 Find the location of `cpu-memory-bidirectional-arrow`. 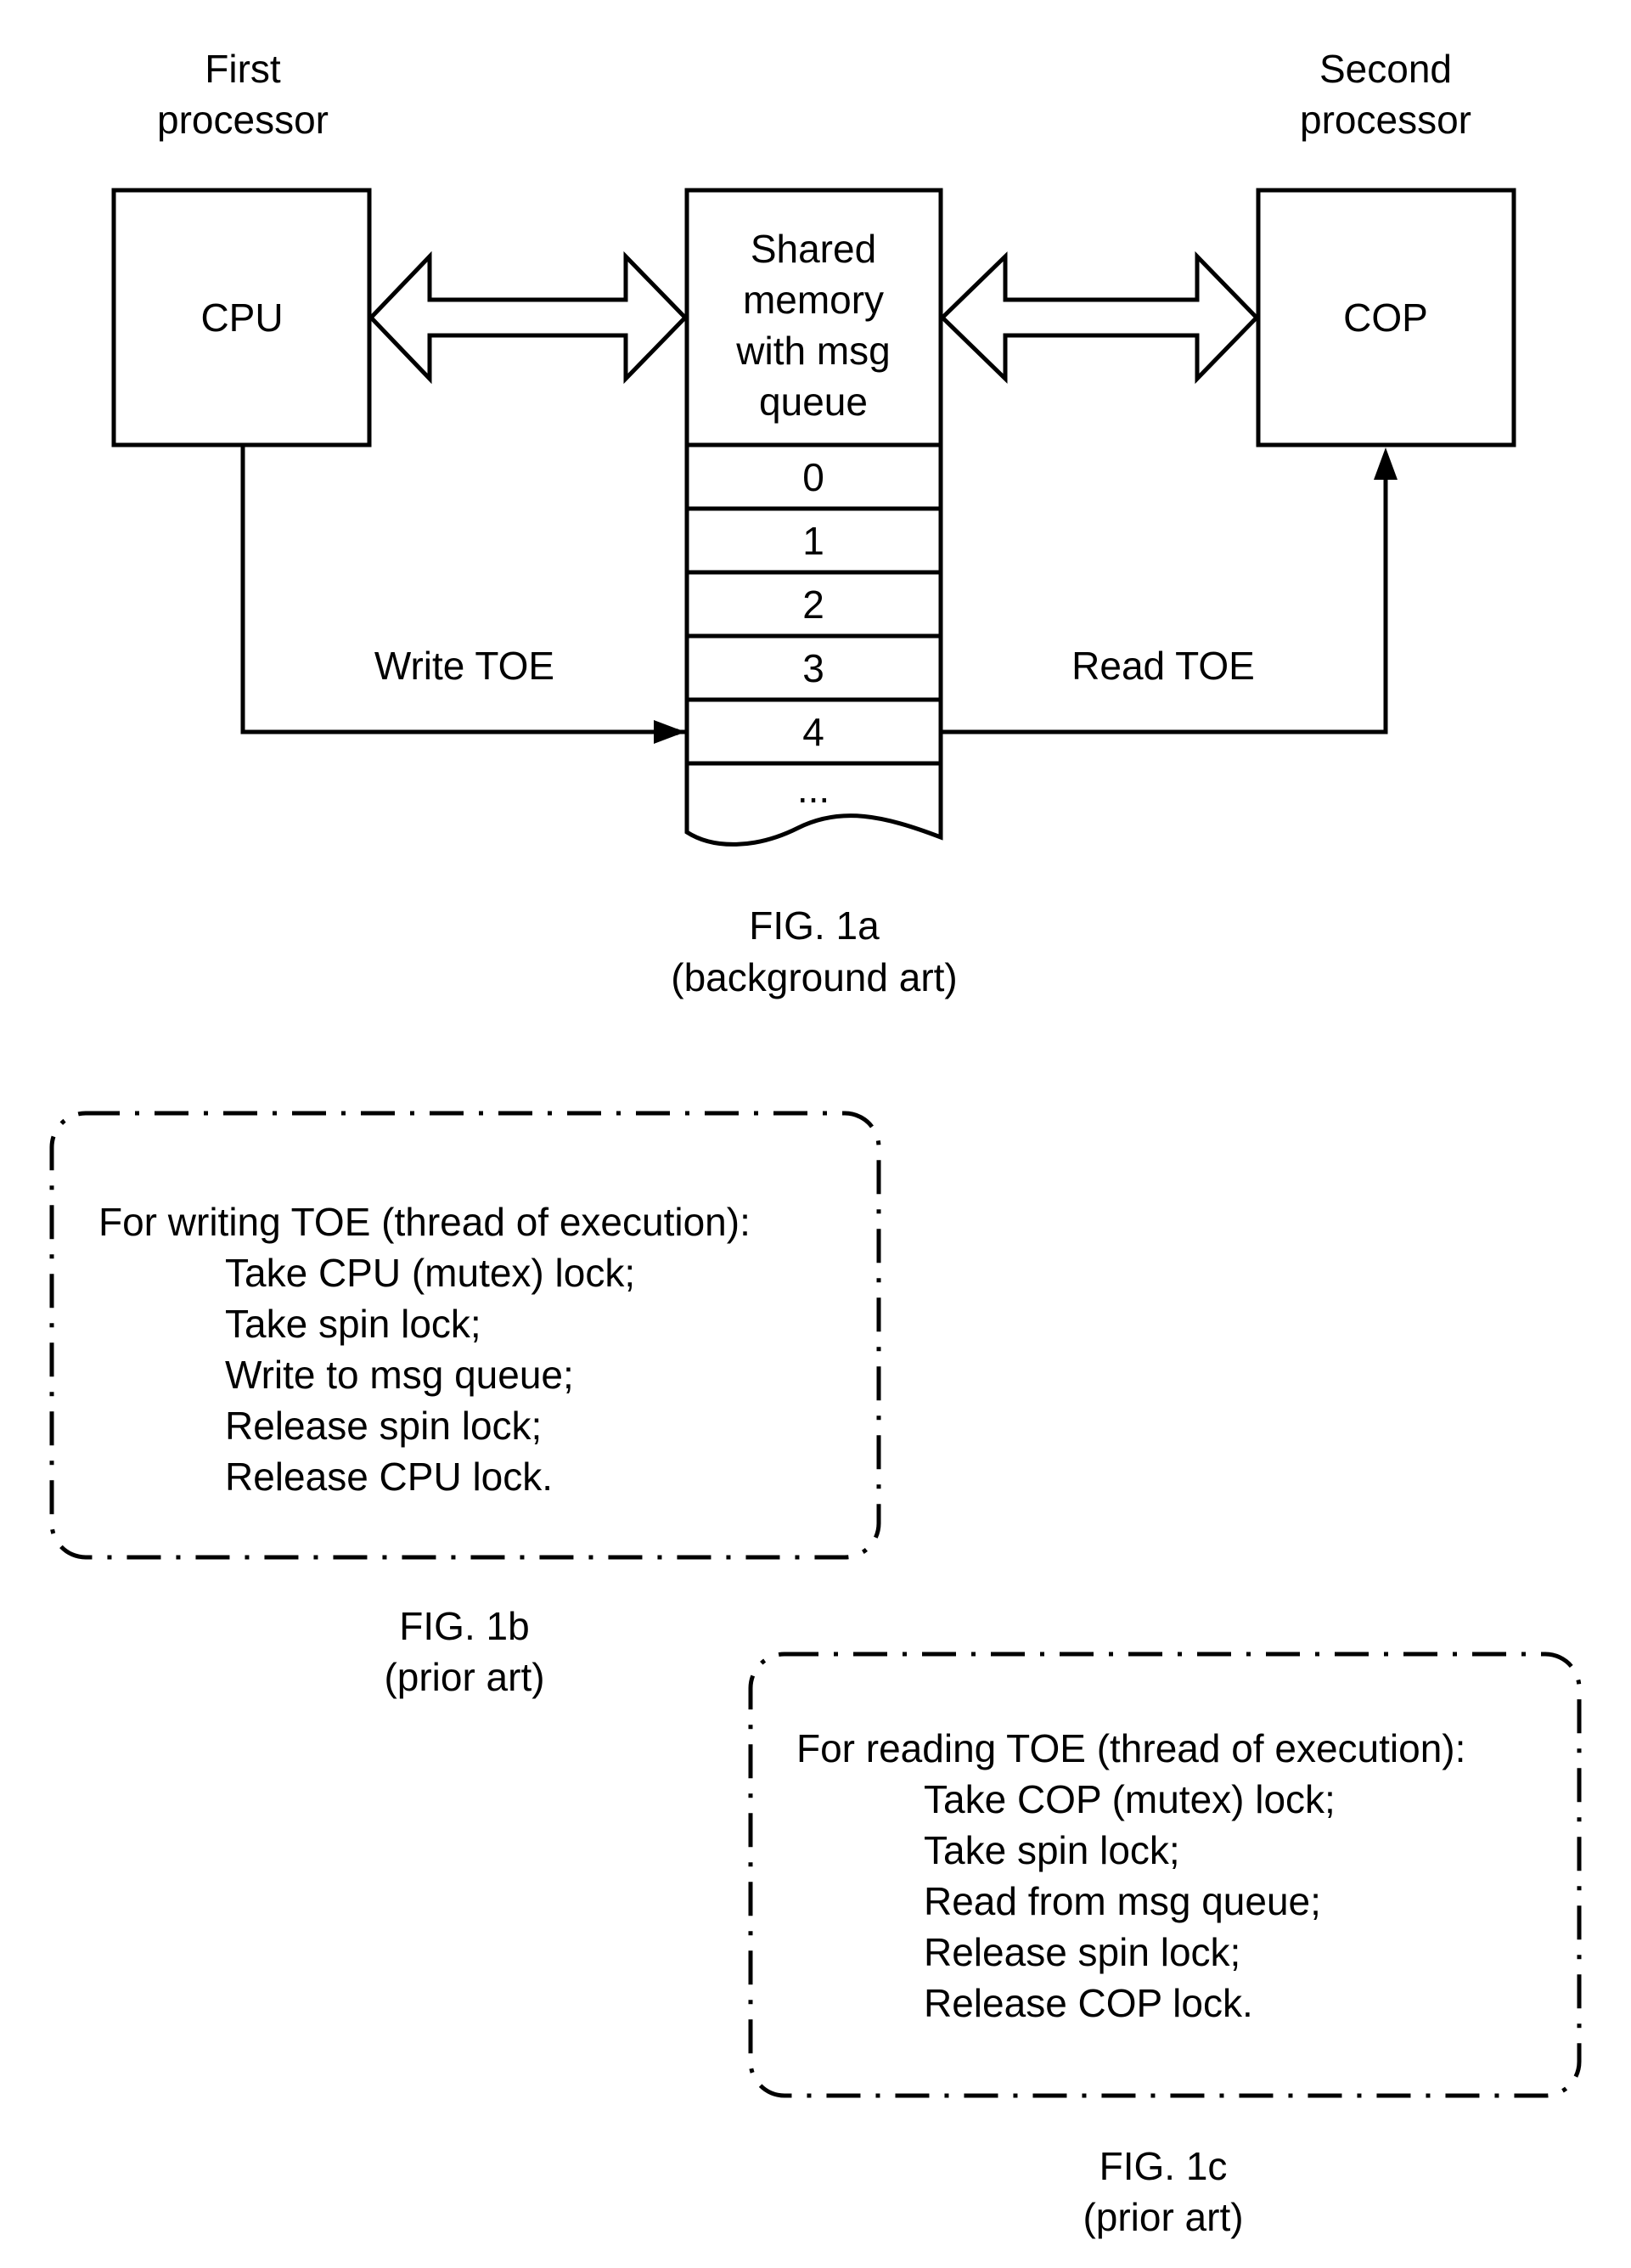

cpu-memory-bidirectional-arrow is located at coordinates (528, 317).